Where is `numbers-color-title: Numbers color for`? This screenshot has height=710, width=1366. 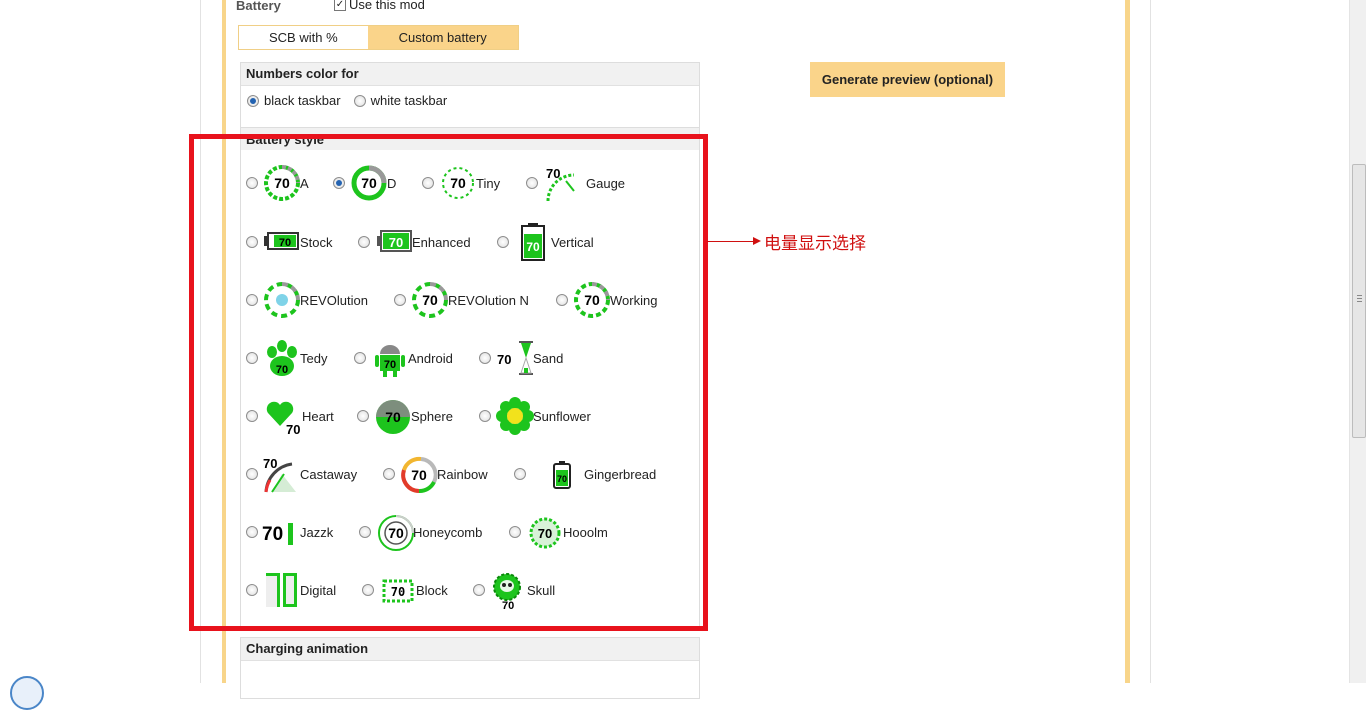 numbers-color-title: Numbers color for is located at coordinates (470, 74).